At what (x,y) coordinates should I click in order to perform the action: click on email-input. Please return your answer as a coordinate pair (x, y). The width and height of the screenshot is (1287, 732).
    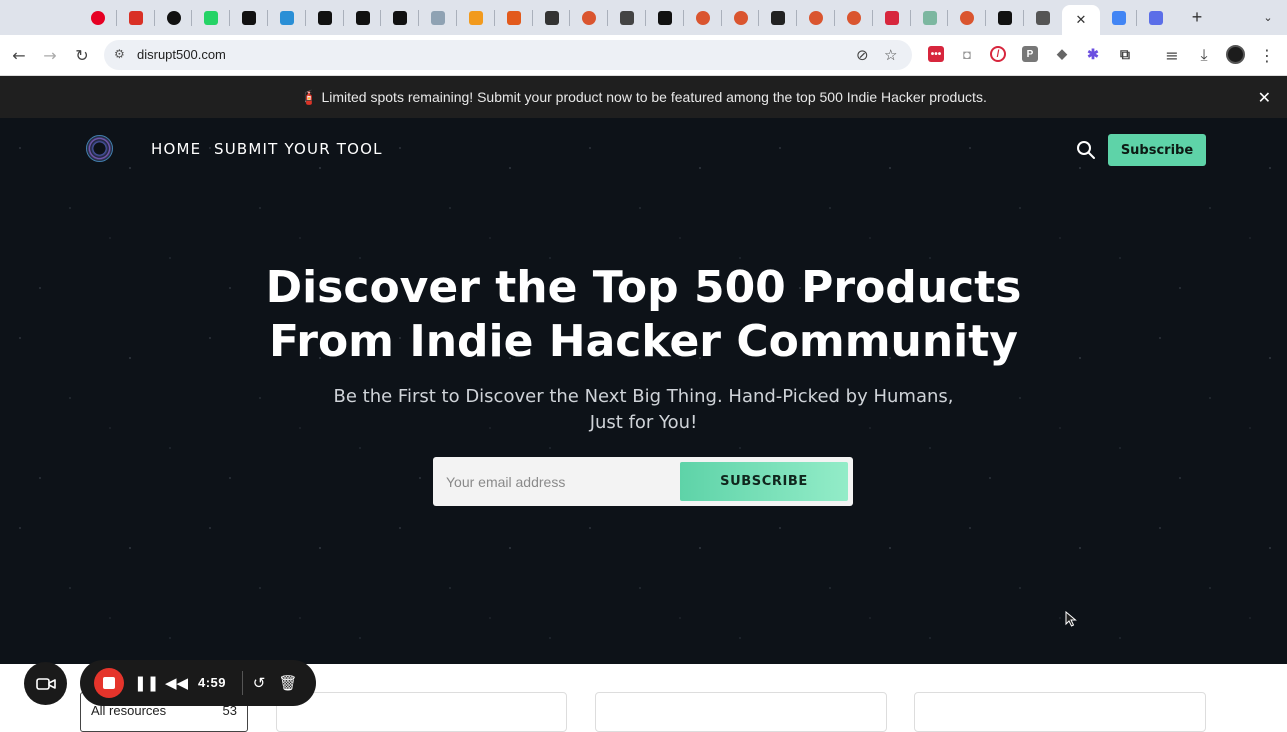
    Looking at the image, I should click on (556, 481).